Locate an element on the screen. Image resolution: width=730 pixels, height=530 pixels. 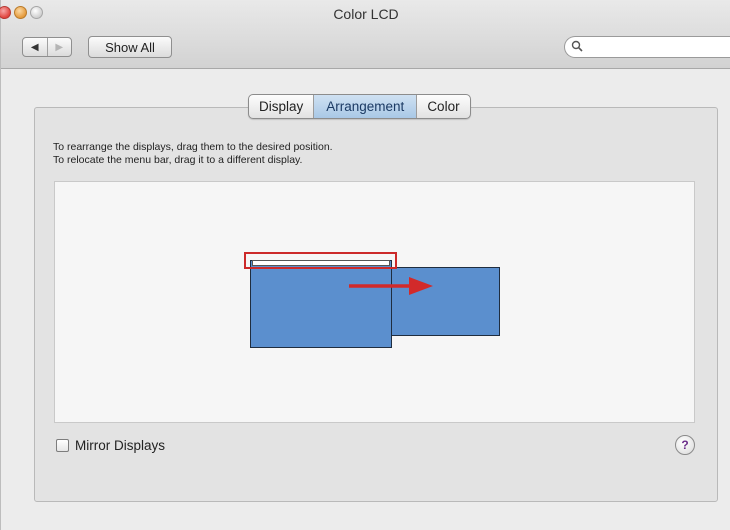
mirror-displays-checkbox is located at coordinates (62, 445).